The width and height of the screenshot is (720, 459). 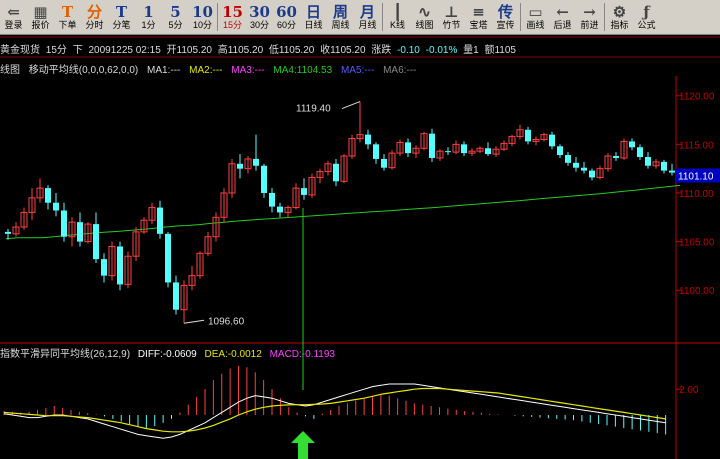 I want to click on macd-tick-label: 2.00, so click(x=689, y=390).